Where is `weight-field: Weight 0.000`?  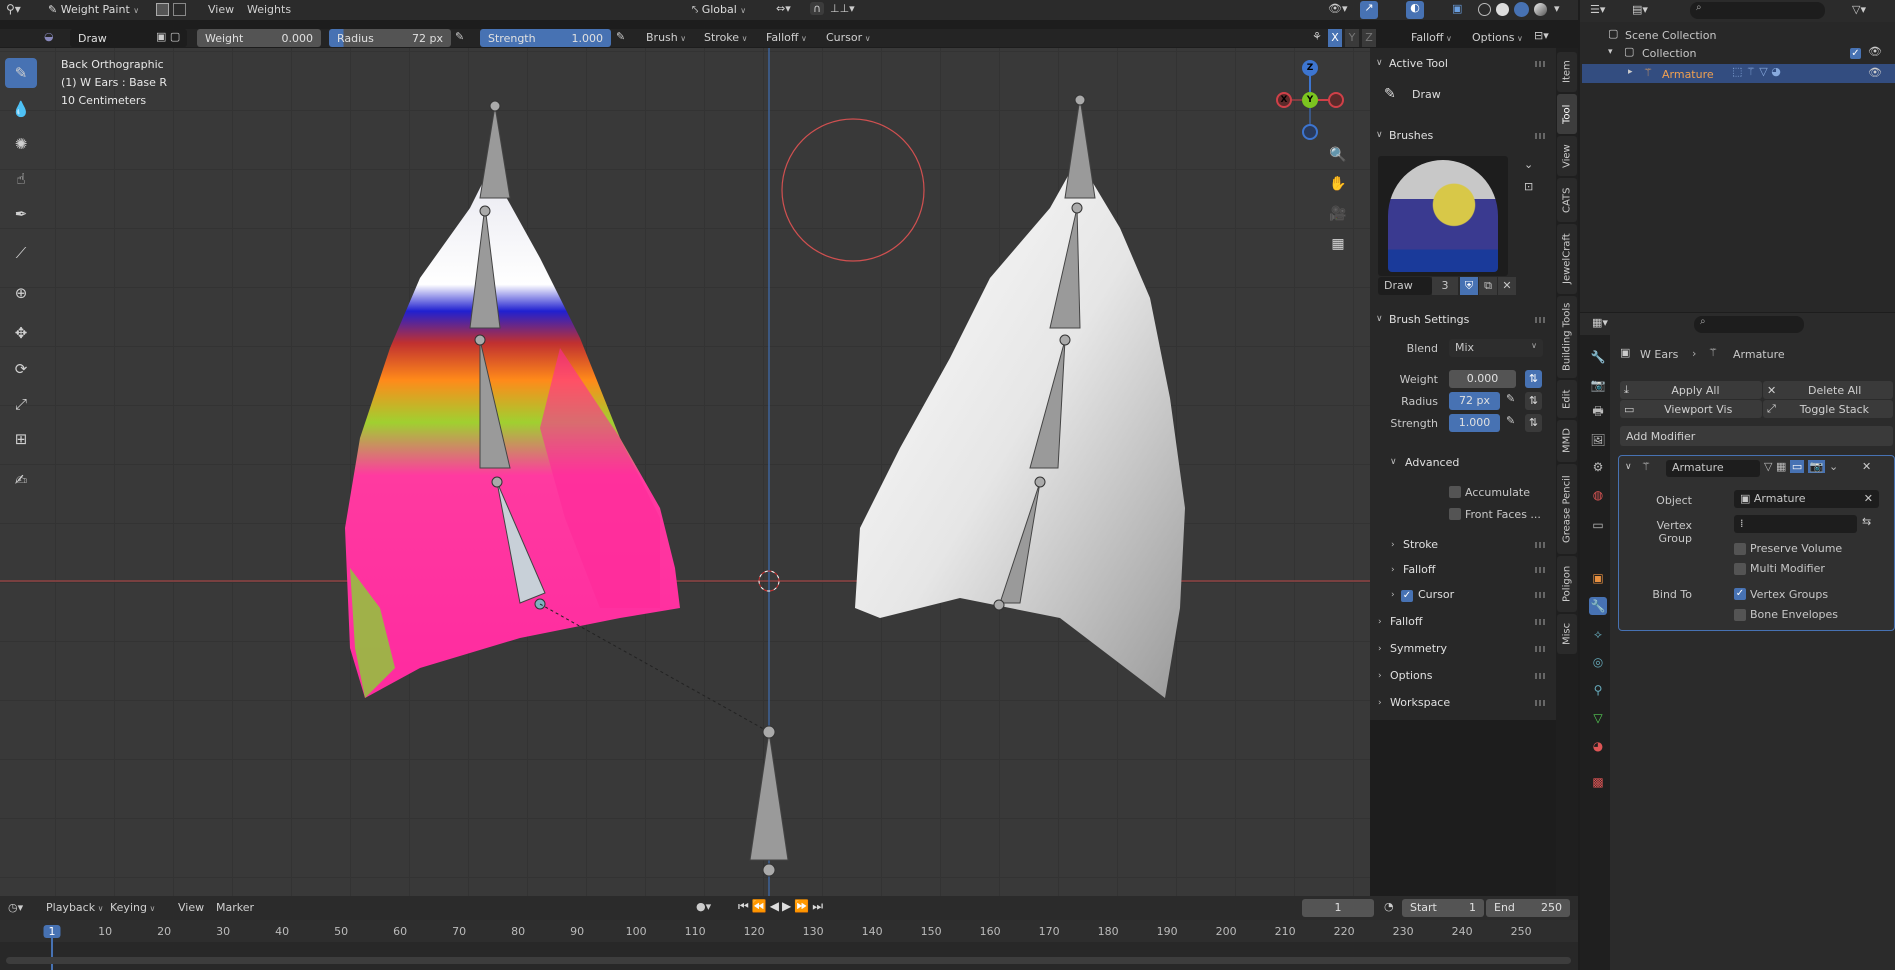
weight-field: Weight 0.000 is located at coordinates (259, 38).